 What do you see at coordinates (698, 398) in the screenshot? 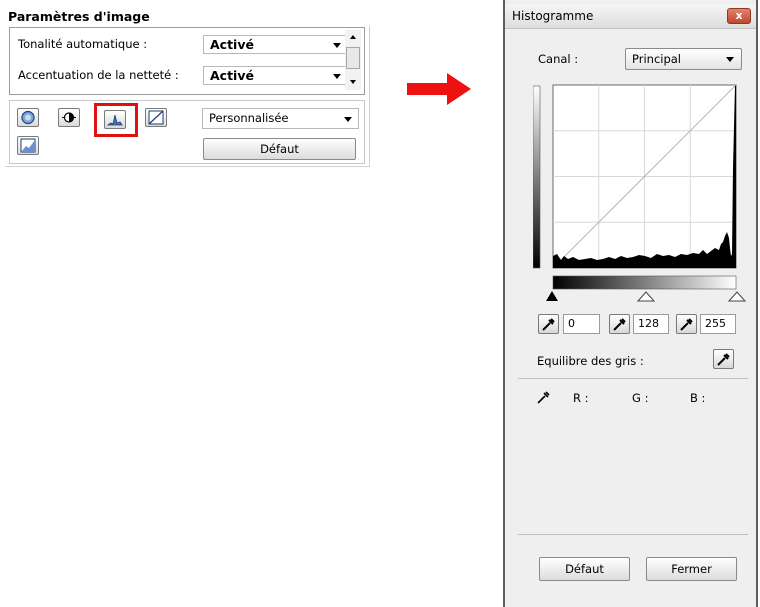
I see `b-label: B :` at bounding box center [698, 398].